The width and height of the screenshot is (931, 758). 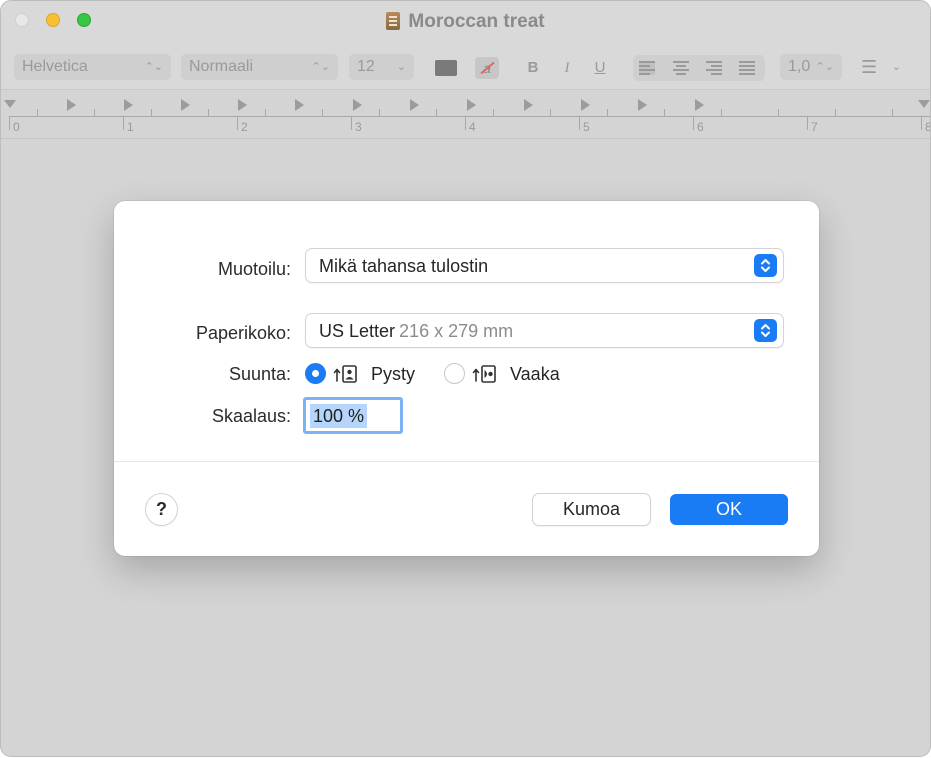 What do you see at coordinates (600, 68) in the screenshot?
I see `underline-button: U` at bounding box center [600, 68].